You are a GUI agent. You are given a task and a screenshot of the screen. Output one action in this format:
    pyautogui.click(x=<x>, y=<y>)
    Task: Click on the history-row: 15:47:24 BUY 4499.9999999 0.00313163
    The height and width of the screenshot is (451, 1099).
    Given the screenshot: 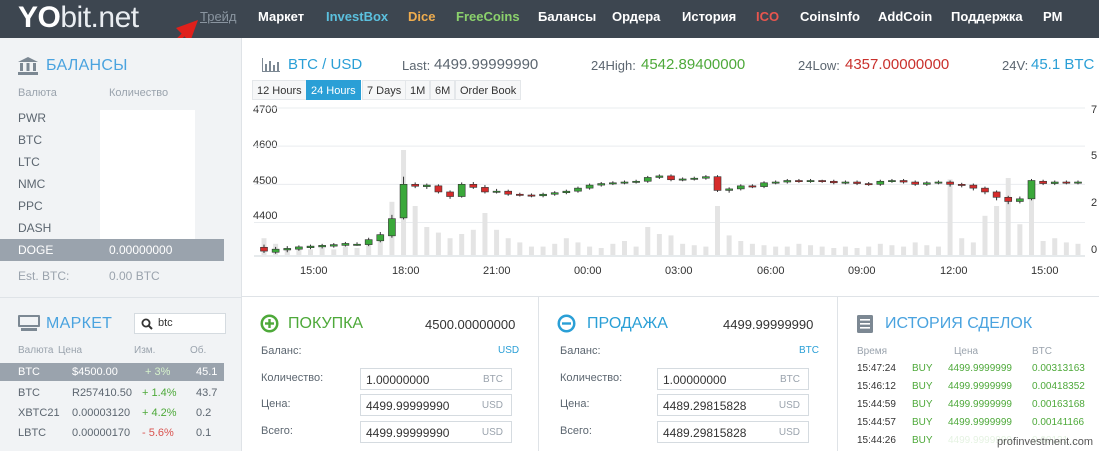 What is the action you would take?
    pyautogui.click(x=969, y=371)
    